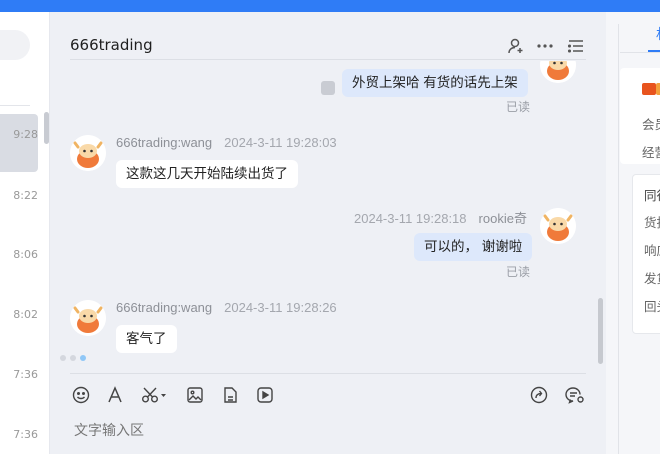 Image resolution: width=660 pixels, height=454 pixels. Describe the element at coordinates (81, 395) in the screenshot. I see `emoji-icon` at that location.